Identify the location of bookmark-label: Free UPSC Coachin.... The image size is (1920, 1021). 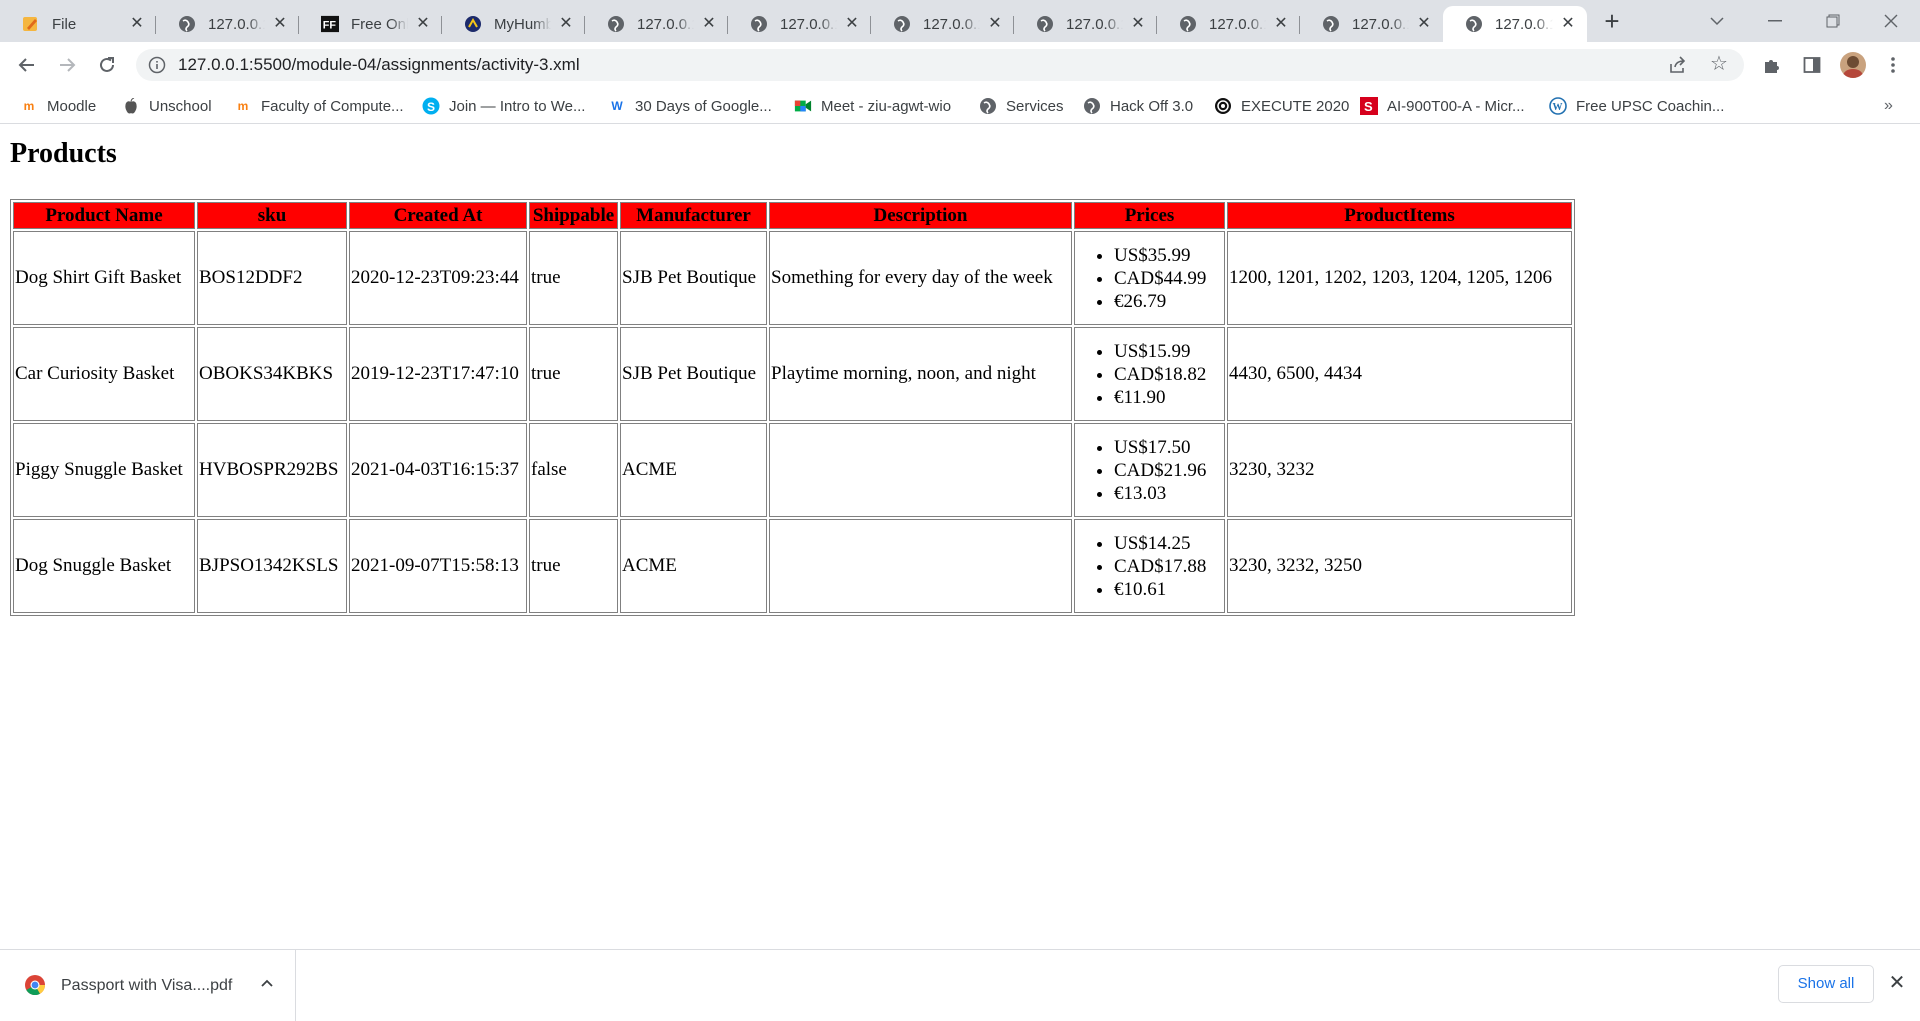
(1650, 106).